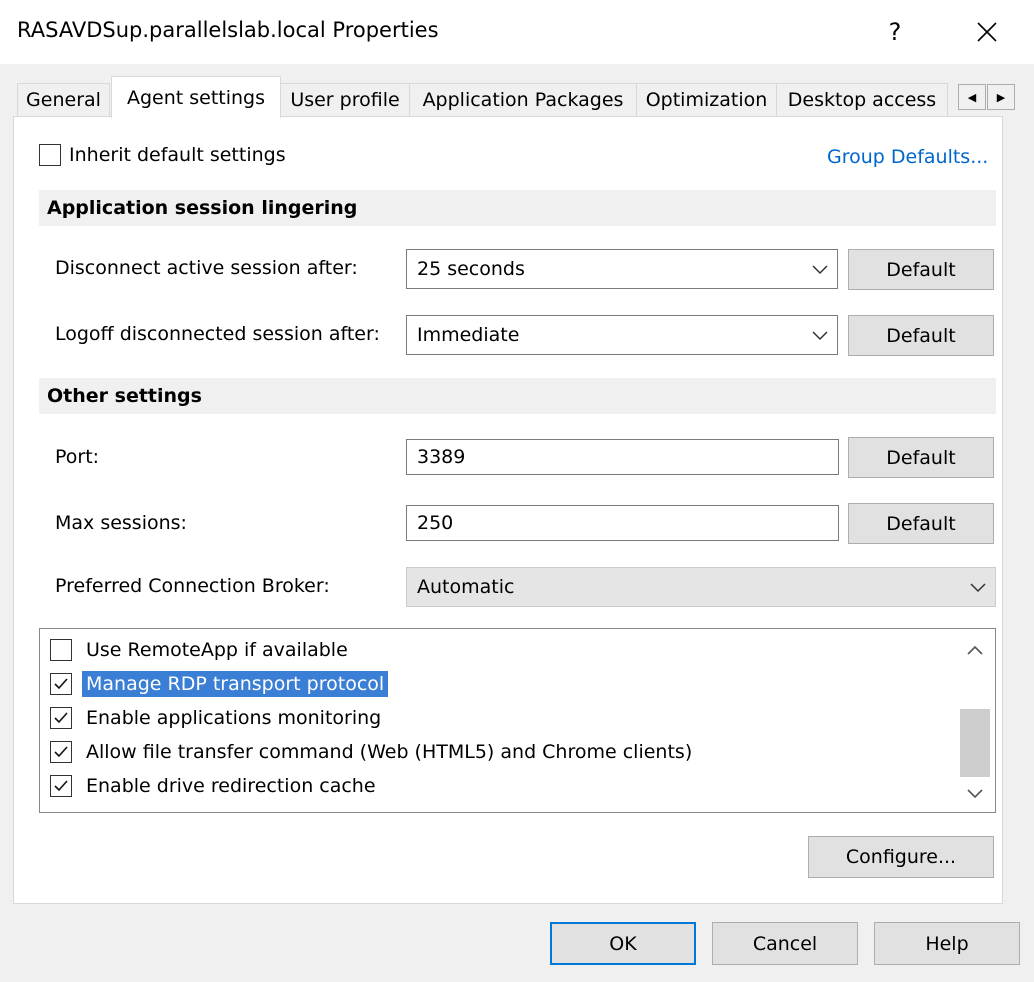 The height and width of the screenshot is (982, 1034). I want to click on max-sessions-label: Max sessions:, so click(121, 523).